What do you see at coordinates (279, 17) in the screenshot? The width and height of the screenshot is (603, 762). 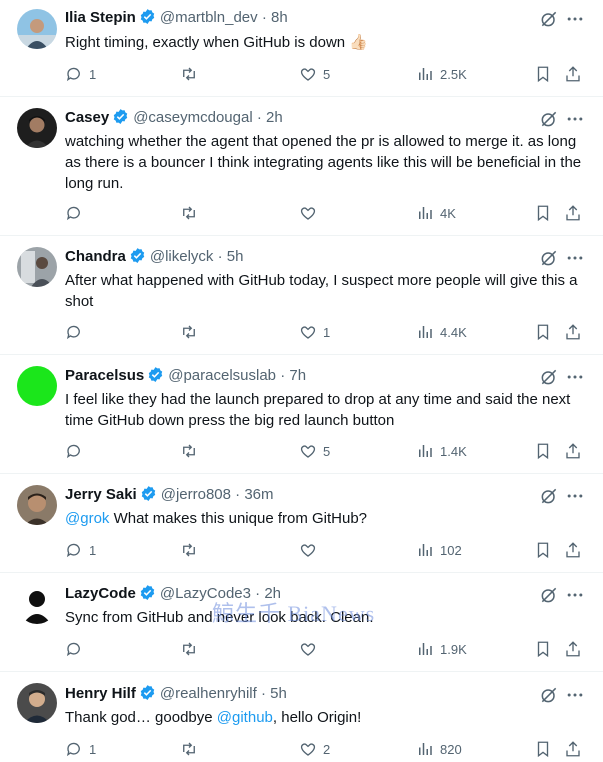 I see `post-time: 8h` at bounding box center [279, 17].